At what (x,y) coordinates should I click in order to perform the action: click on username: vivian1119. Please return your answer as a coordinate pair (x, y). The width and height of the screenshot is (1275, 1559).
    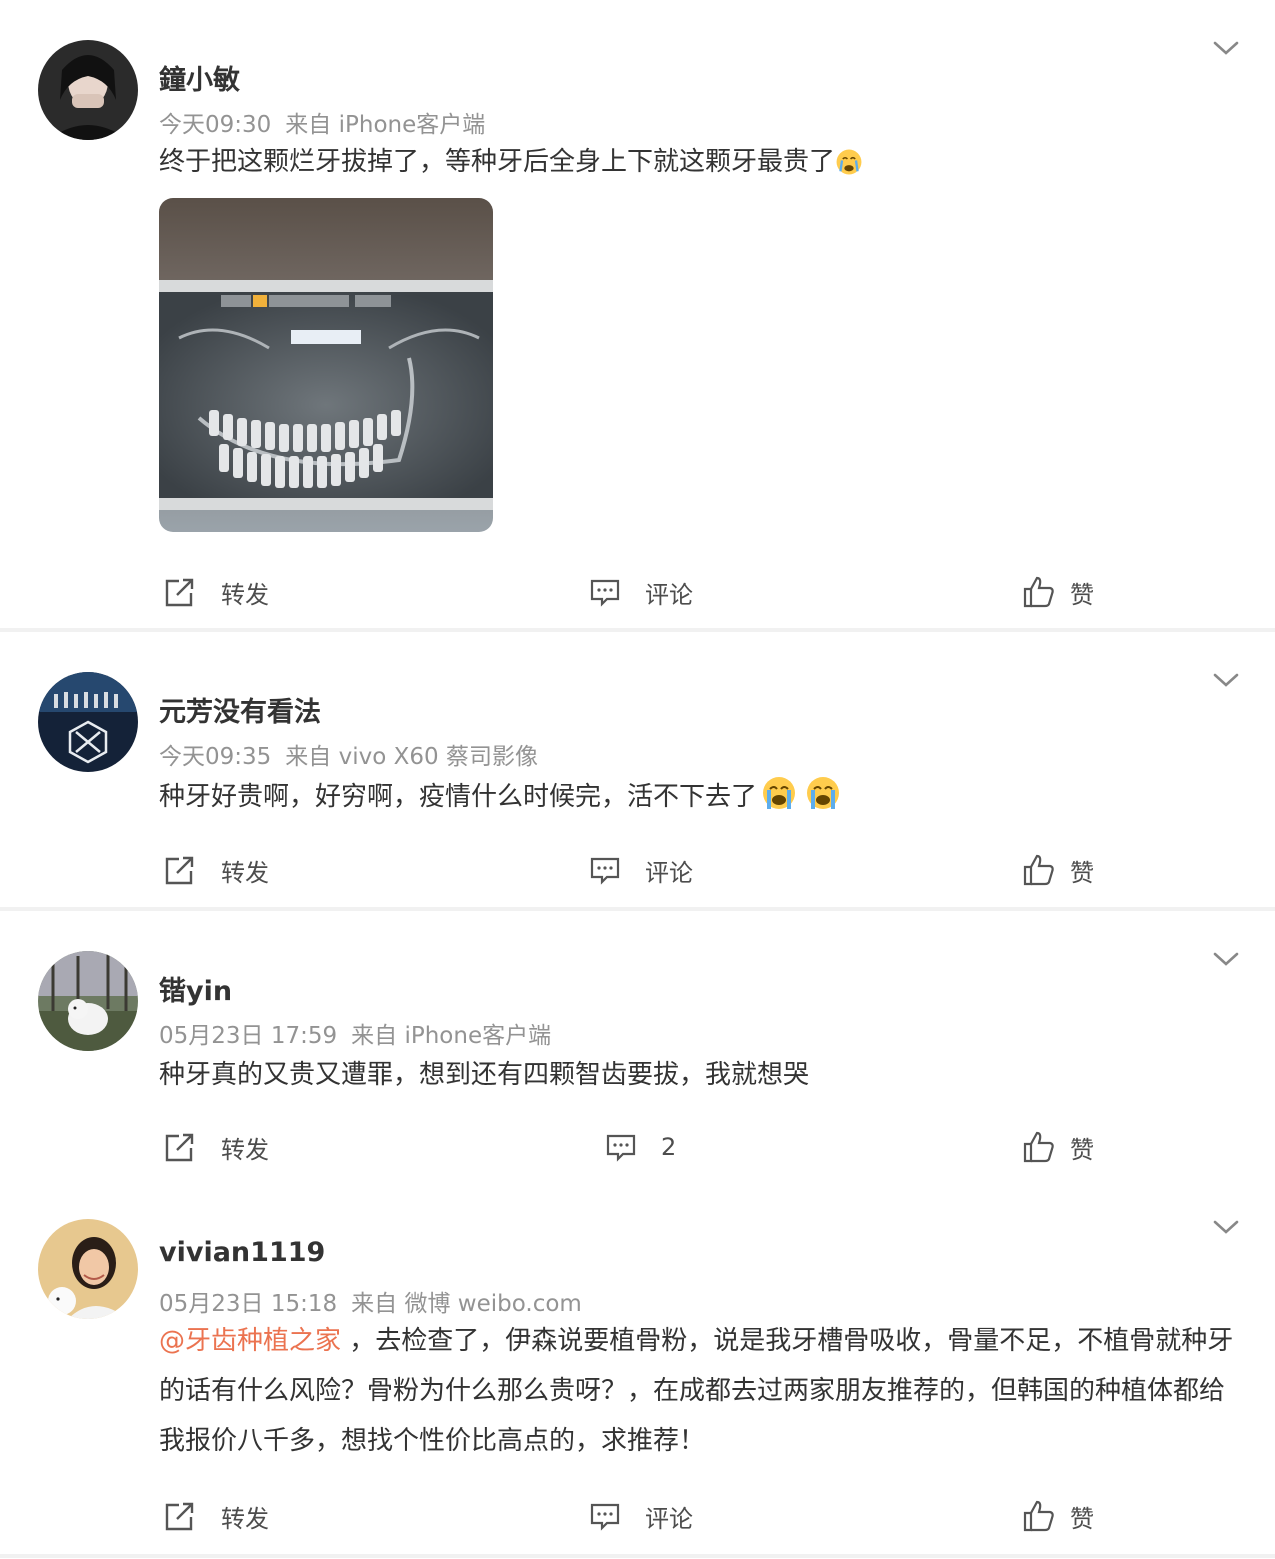
    Looking at the image, I should click on (242, 1252).